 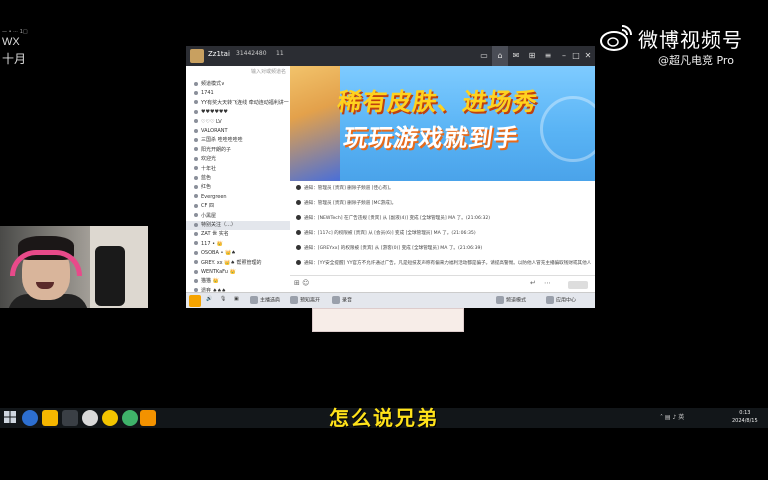 I want to click on maximize-icon: □, so click(x=576, y=56).